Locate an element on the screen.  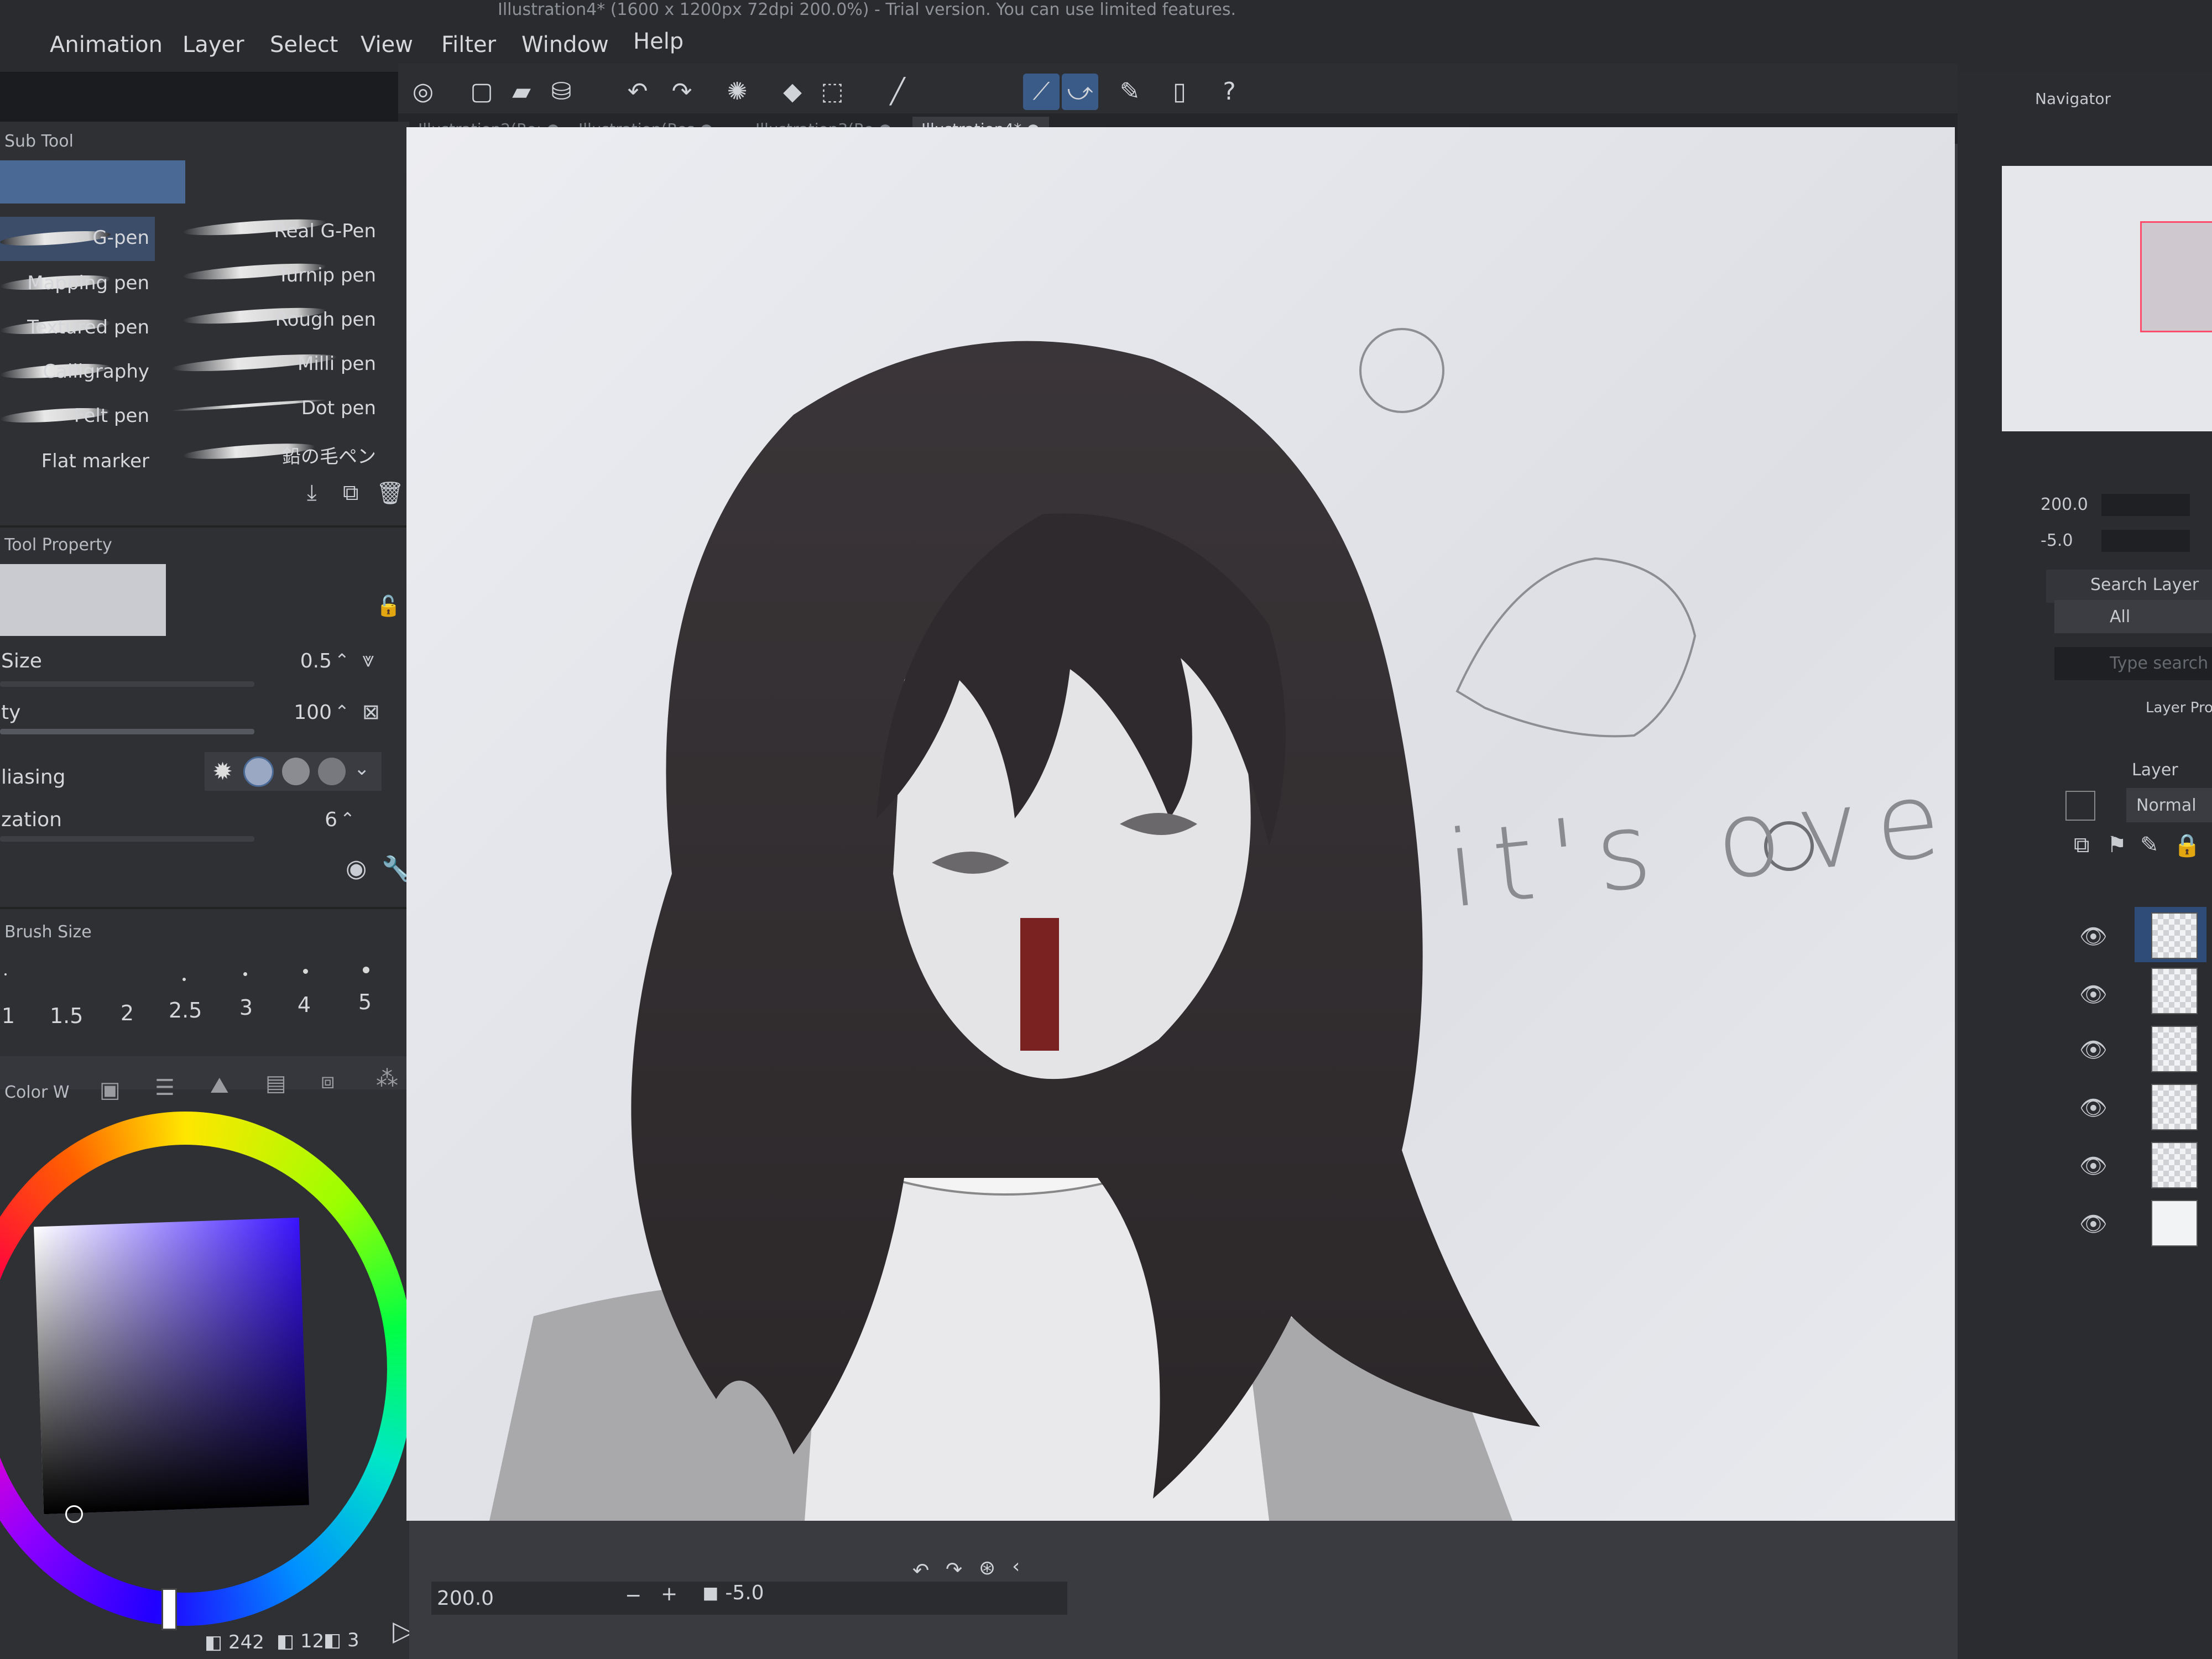
stabilization-stepper-icon: ⌃ is located at coordinates (347, 819).